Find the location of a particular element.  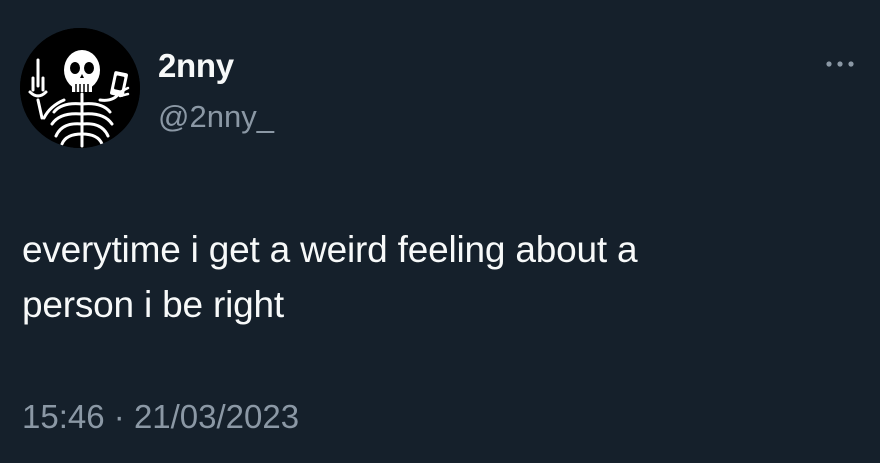

more-options-button is located at coordinates (840, 64).